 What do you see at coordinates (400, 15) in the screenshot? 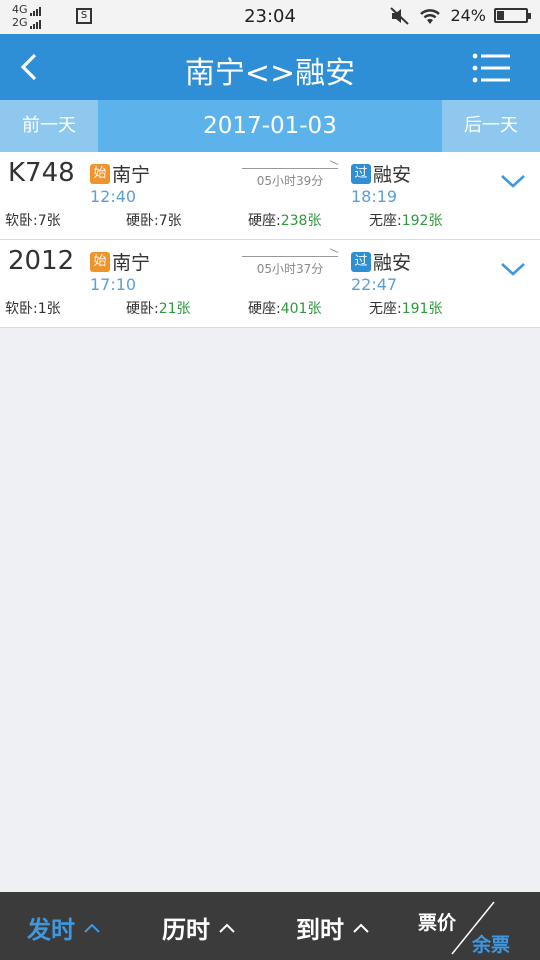
I see `mute-icon` at bounding box center [400, 15].